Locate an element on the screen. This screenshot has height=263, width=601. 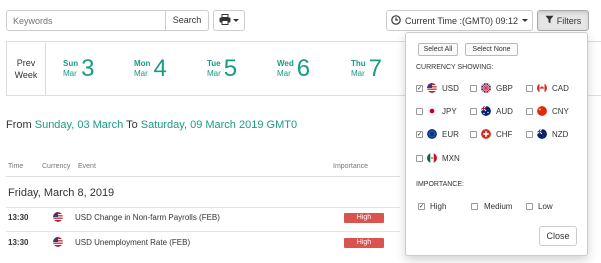
select-all-button: Select All is located at coordinates (438, 49).